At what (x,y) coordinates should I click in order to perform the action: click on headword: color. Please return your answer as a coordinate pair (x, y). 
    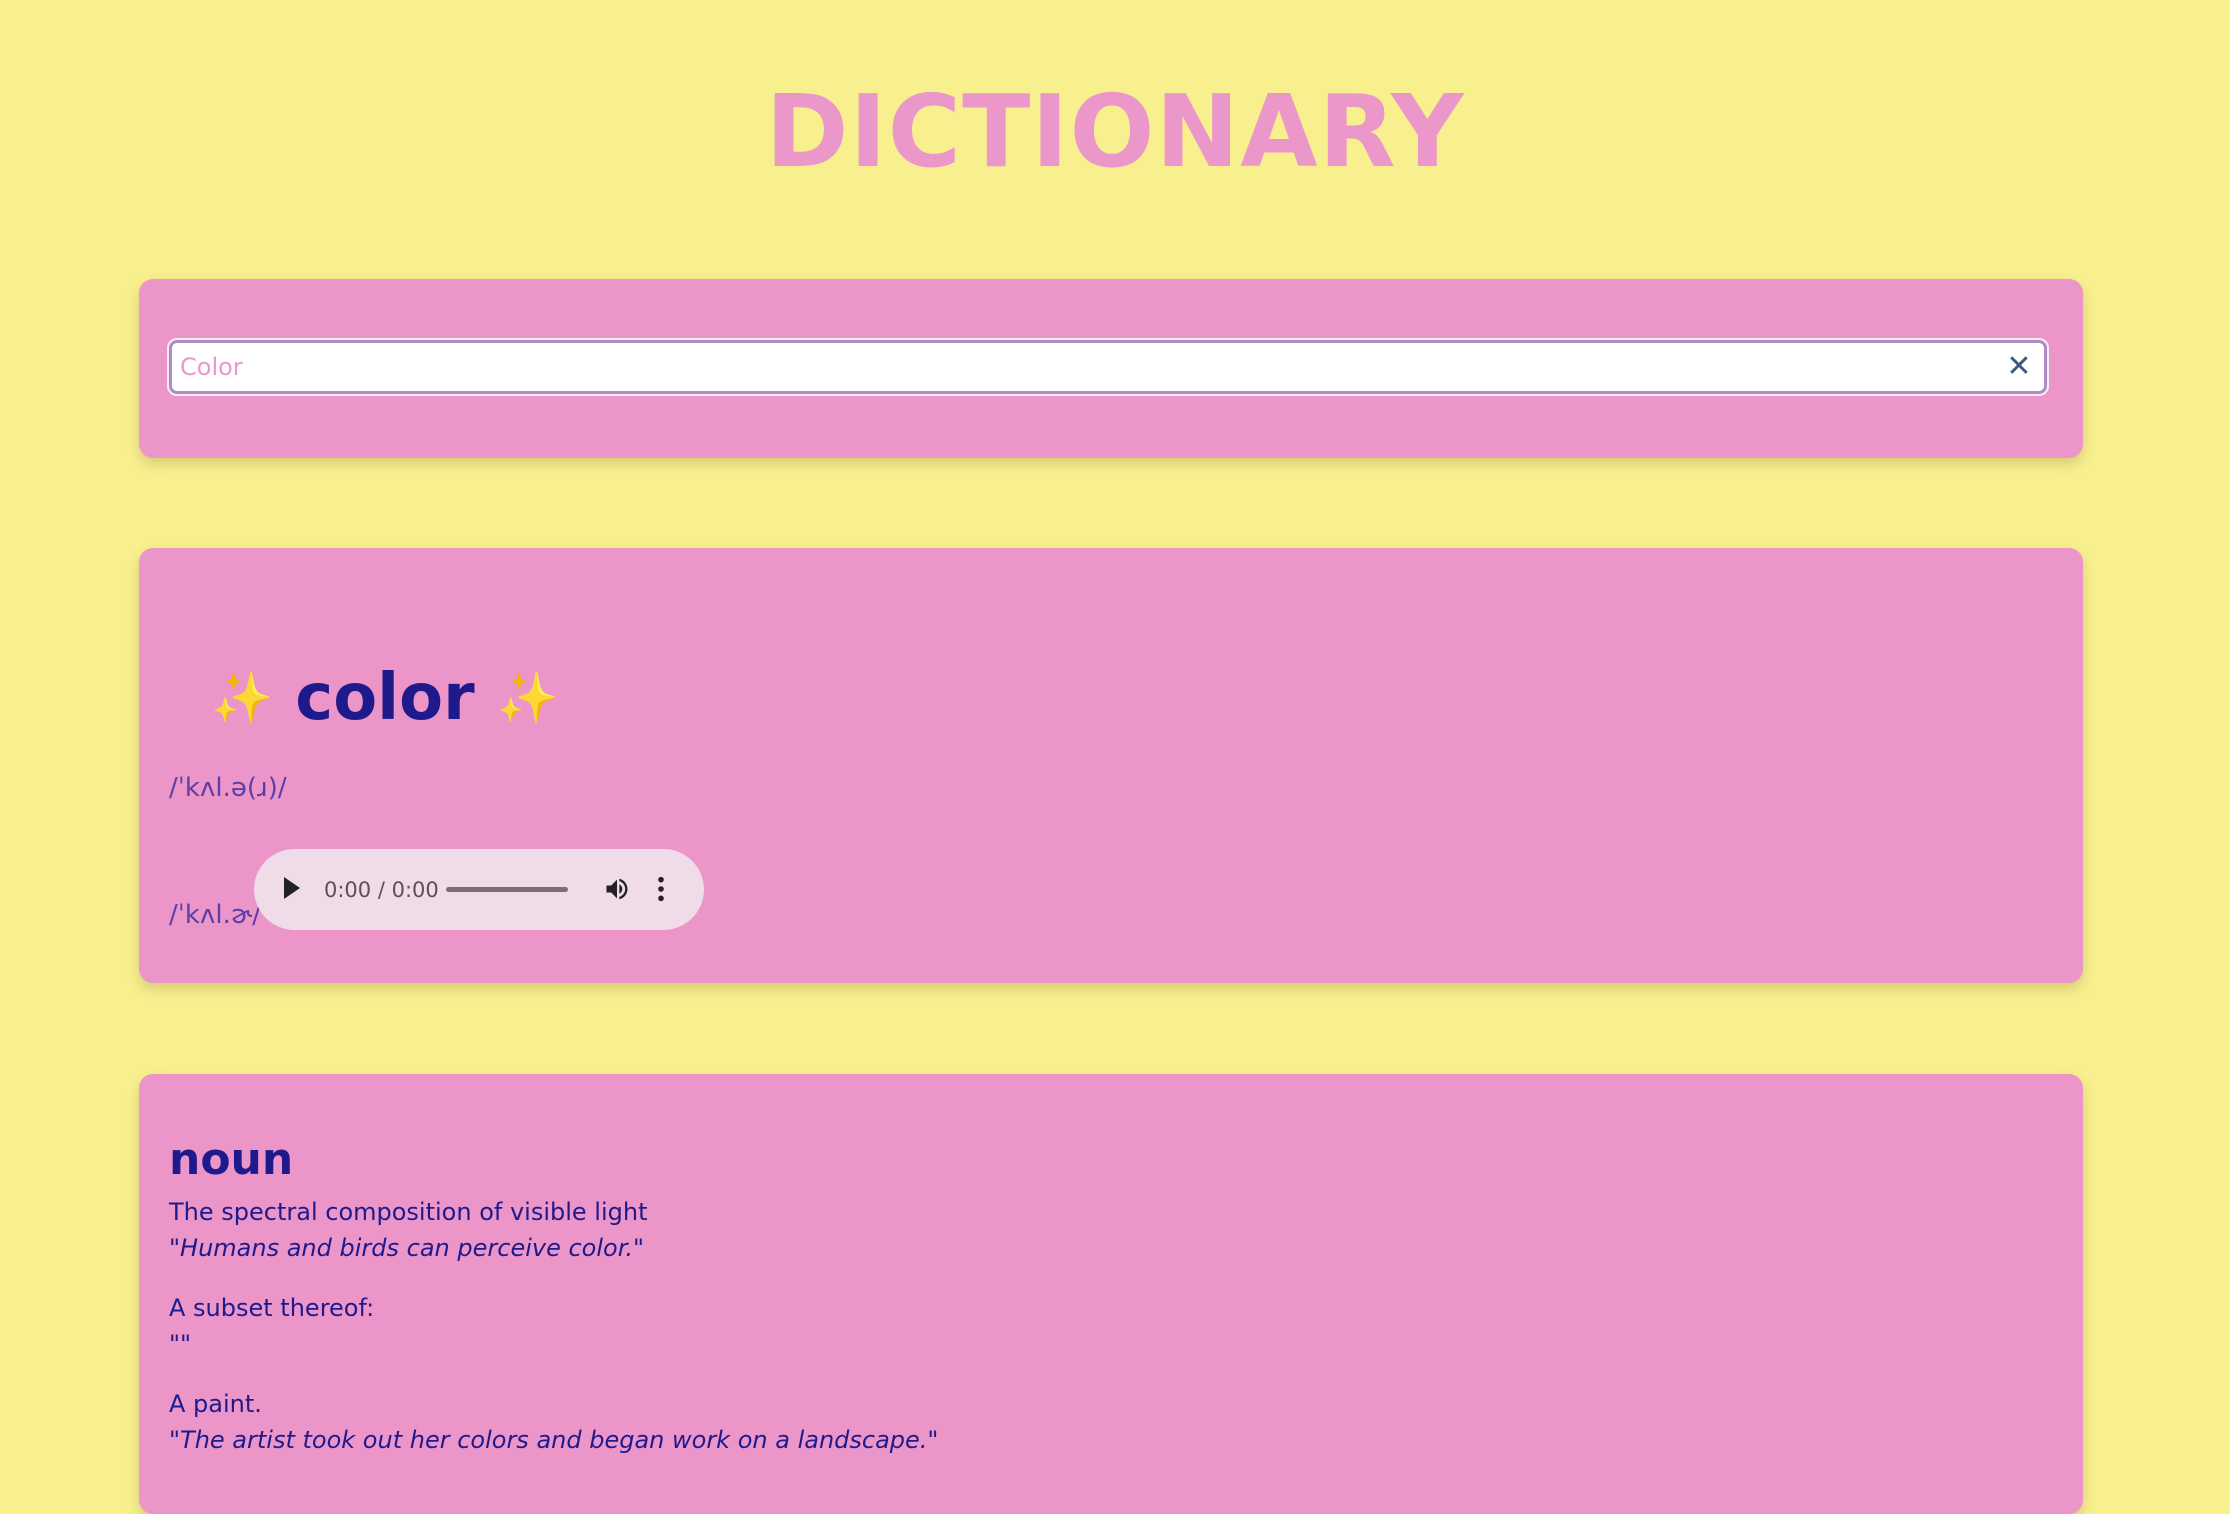
    Looking at the image, I should click on (385, 698).